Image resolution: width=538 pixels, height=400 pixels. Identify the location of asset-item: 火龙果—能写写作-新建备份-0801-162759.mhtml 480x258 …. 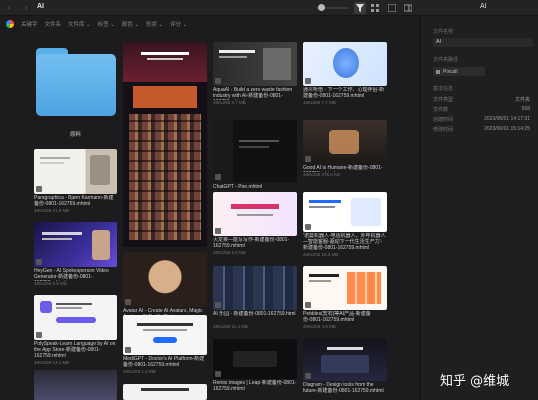
(255, 227).